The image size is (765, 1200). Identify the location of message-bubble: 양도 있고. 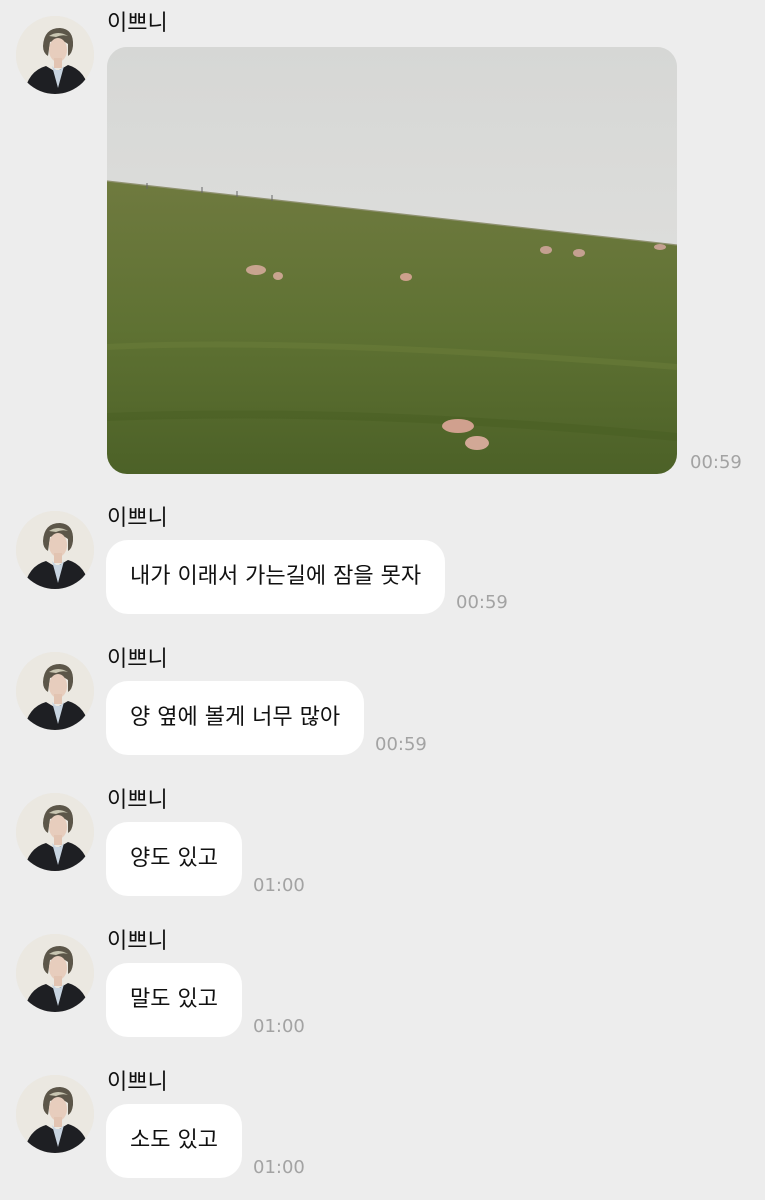
(174, 859).